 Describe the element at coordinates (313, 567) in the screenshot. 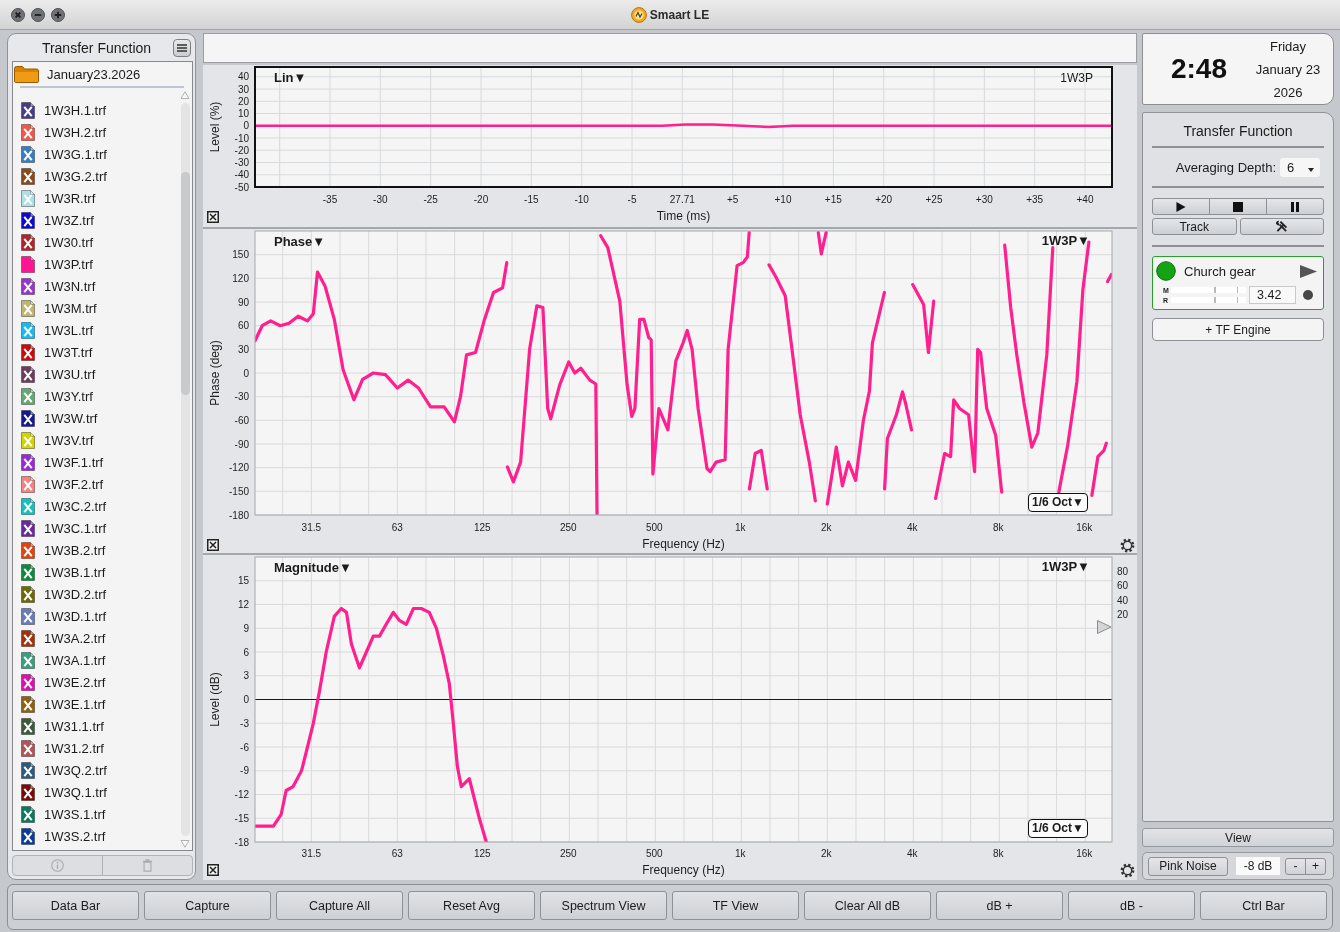

I see `view-mode-dropdown: Magnitude▼` at that location.